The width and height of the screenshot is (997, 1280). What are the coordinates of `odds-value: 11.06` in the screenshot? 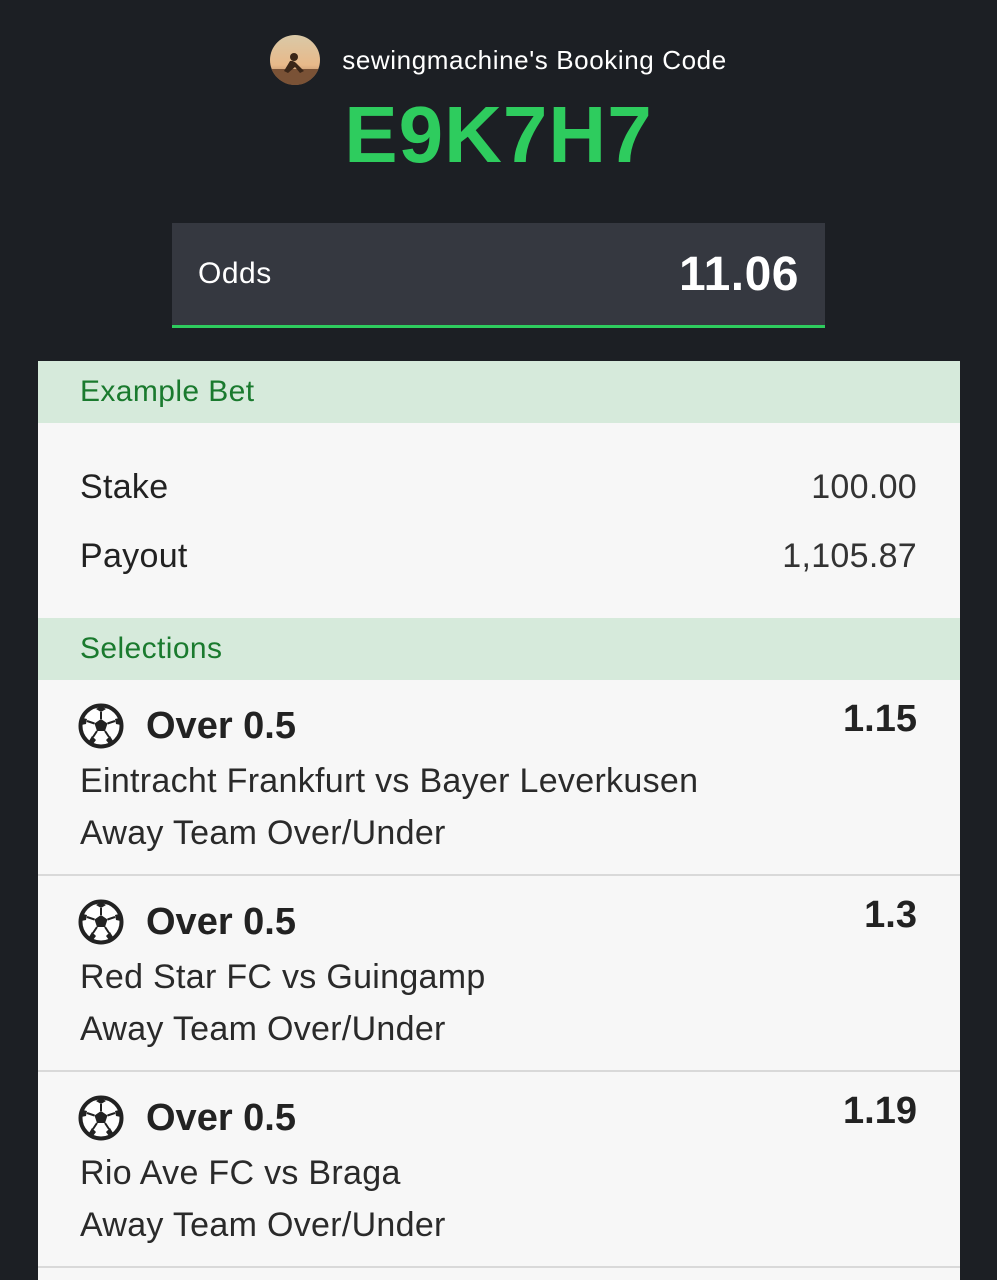 It's located at (739, 274).